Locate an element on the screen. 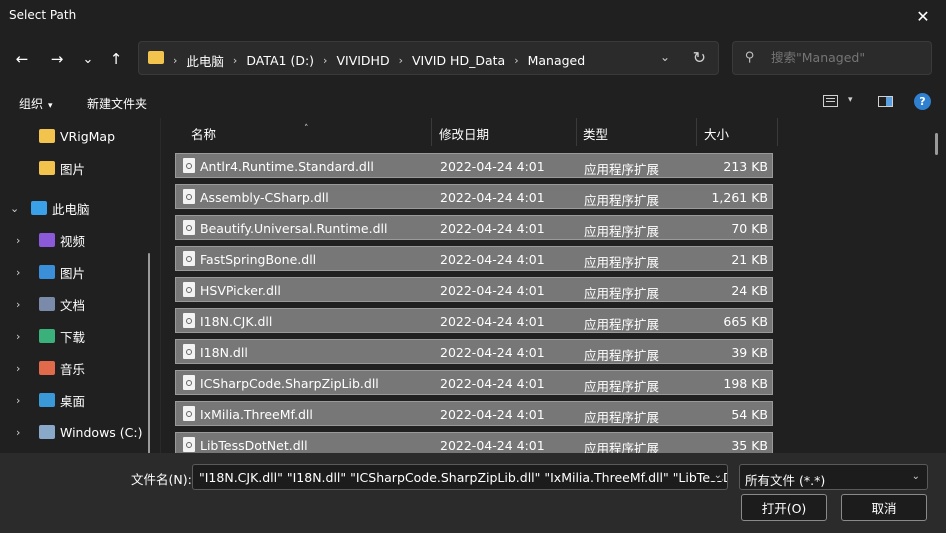  title-bar: Select Path ✕ is located at coordinates (473, 16).